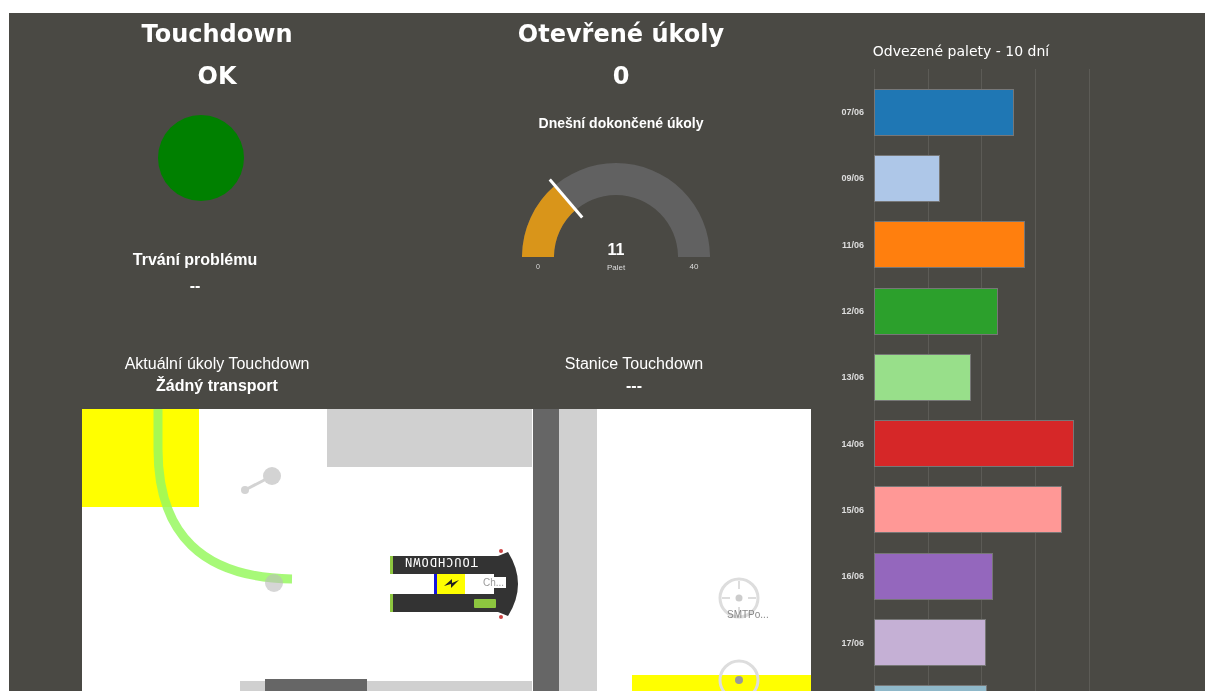 The image size is (1208, 691). What do you see at coordinates (634, 386) in the screenshot?
I see `station-value: ---` at bounding box center [634, 386].